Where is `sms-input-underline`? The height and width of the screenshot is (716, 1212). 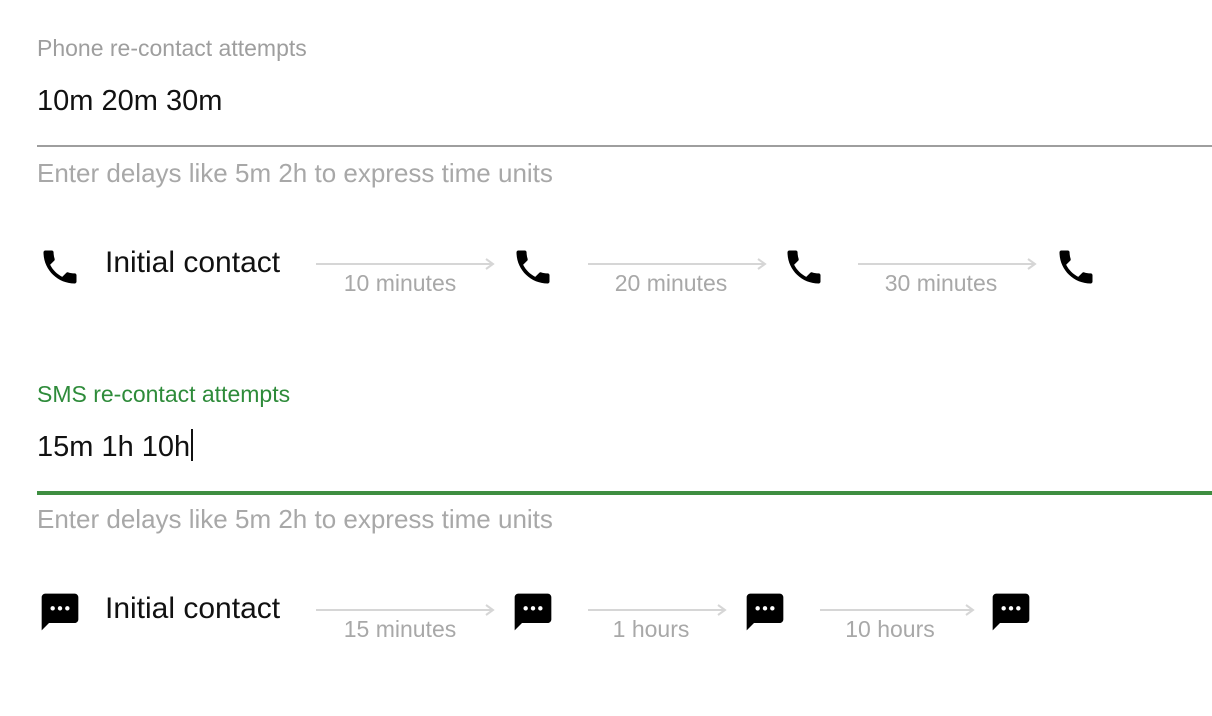 sms-input-underline is located at coordinates (624, 493).